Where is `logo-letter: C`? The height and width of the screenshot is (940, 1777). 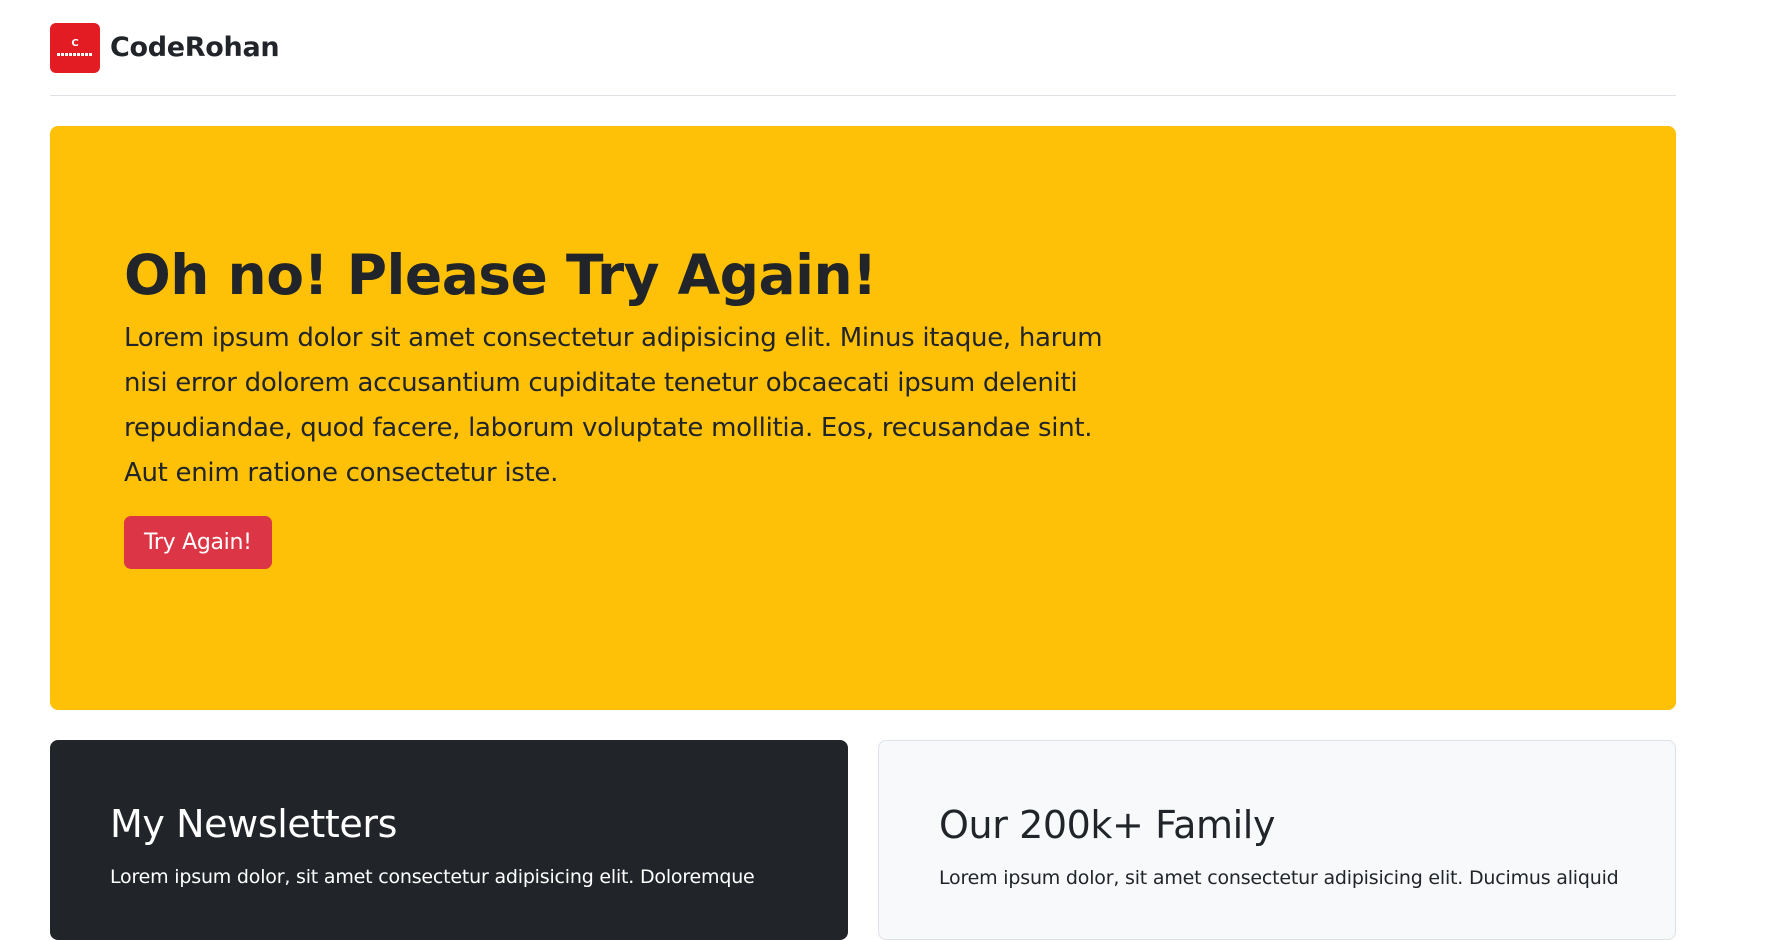 logo-letter: C is located at coordinates (75, 43).